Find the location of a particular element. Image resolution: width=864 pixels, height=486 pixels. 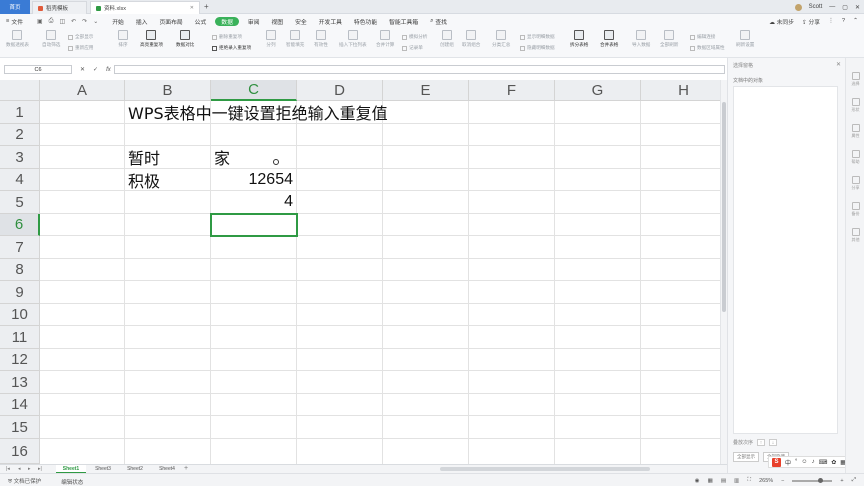

customize-icon: ⌄ is located at coordinates (95, 21).